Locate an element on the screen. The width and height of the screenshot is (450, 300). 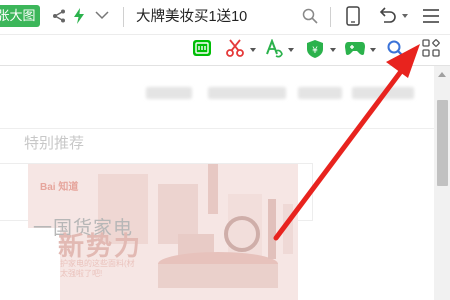
baidu-logo: Bai 知道 is located at coordinates (59, 187).